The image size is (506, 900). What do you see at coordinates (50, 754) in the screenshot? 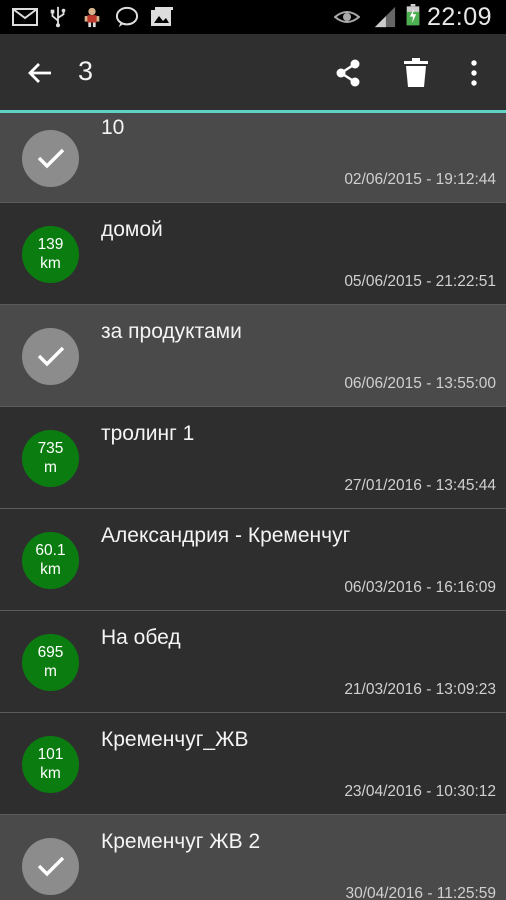
I see `distance-value: 101` at bounding box center [50, 754].